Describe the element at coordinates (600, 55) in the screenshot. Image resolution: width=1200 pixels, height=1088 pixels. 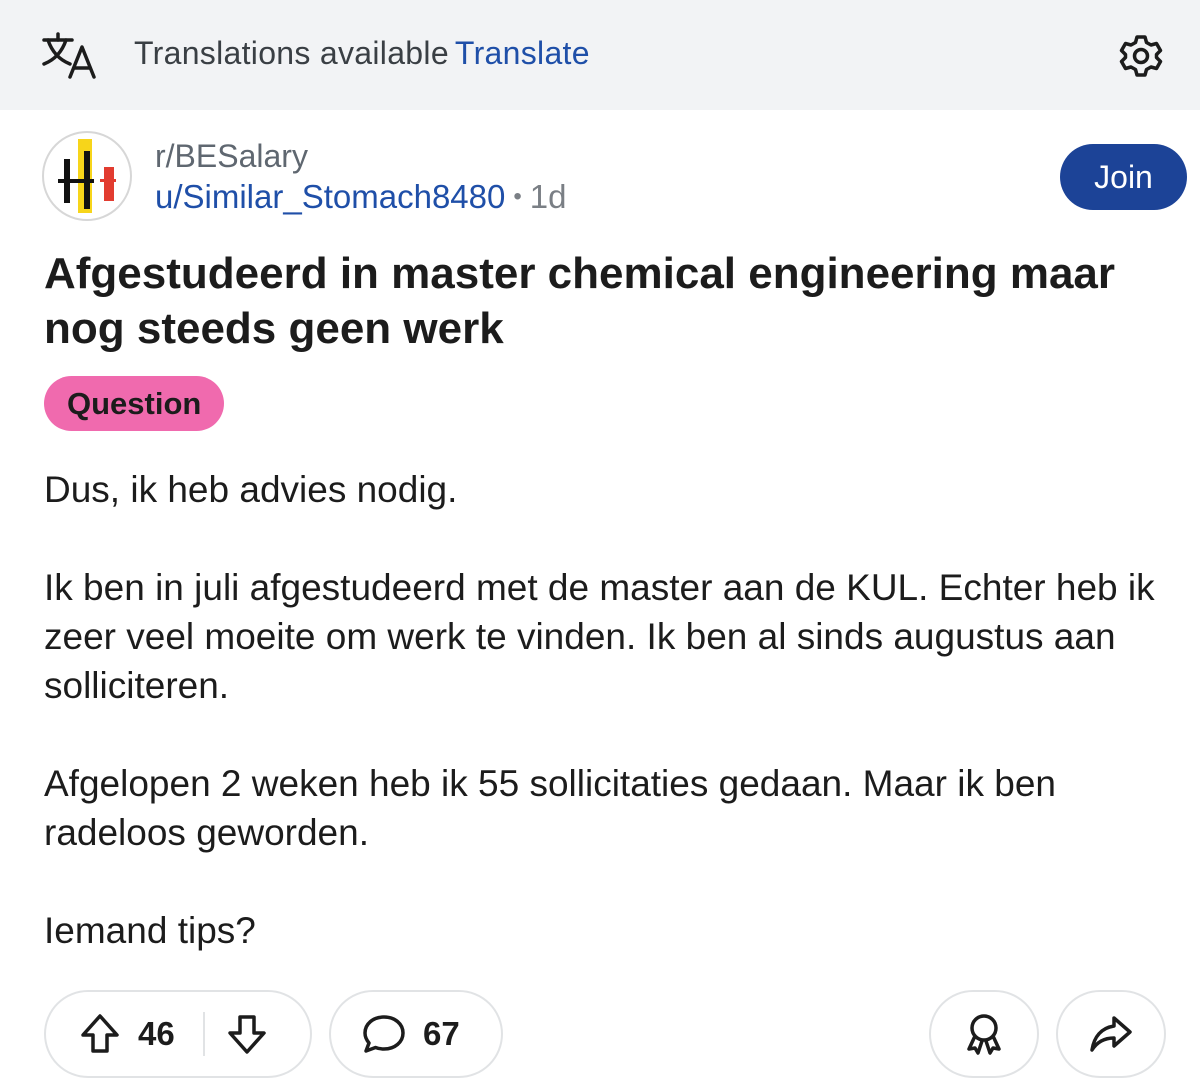
I see `translation-bar: Translations available Translate` at that location.